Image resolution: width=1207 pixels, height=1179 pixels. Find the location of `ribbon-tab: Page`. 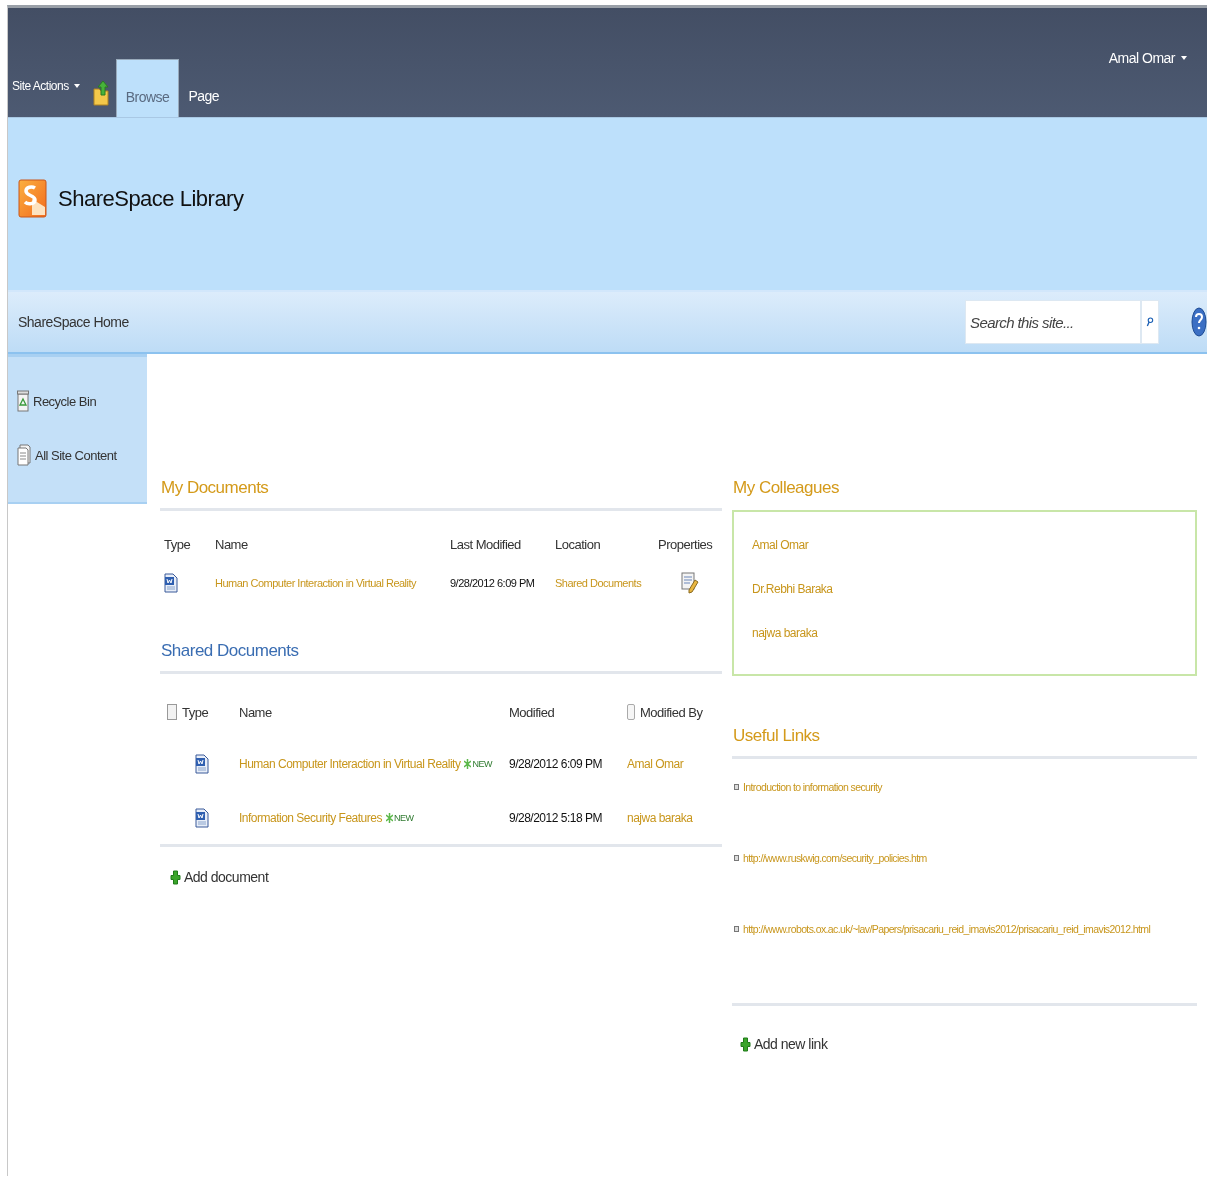

ribbon-tab: Page is located at coordinates (204, 88).